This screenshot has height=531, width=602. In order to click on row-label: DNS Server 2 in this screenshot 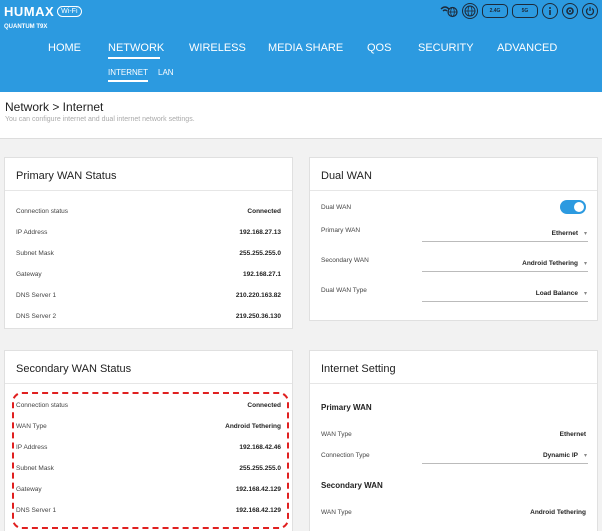, I will do `click(36, 316)`.